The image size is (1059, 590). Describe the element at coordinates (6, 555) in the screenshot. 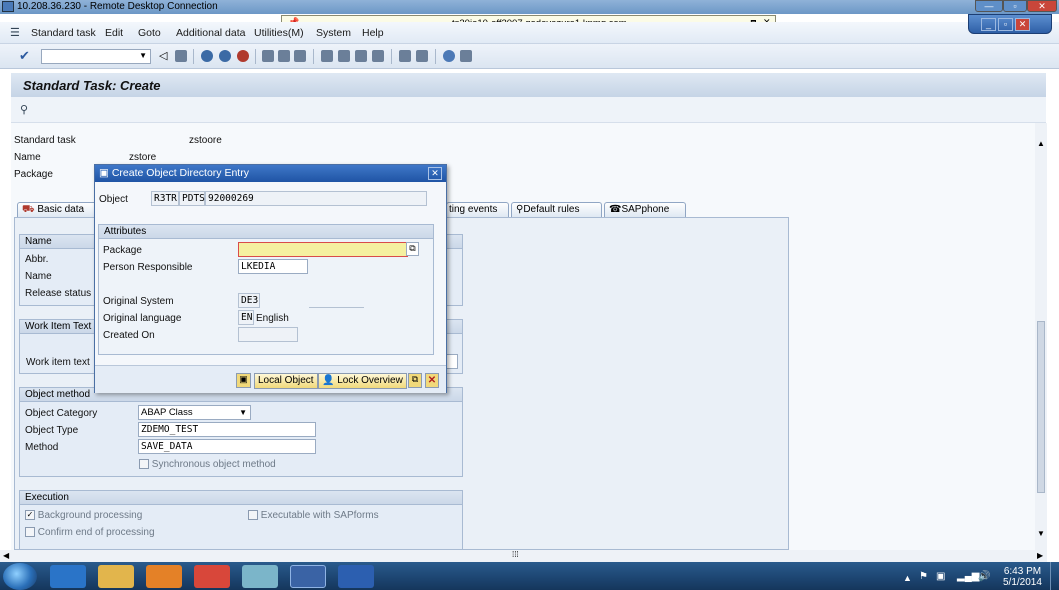

I see `scroll-left-icon: ◀` at that location.